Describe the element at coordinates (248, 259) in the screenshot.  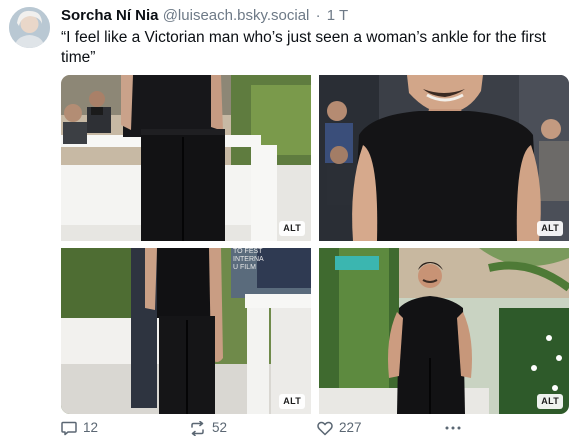
I see `backdrop-text: TO FEST INTERNA U FILM` at that location.